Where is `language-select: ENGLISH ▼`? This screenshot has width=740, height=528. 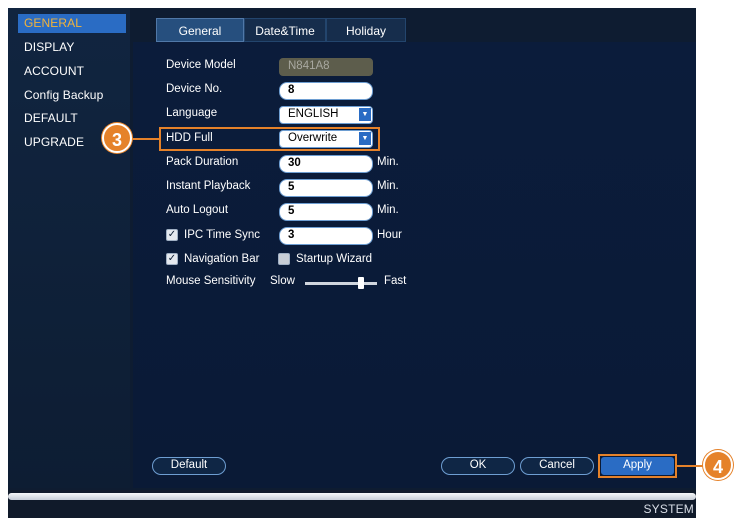 language-select: ENGLISH ▼ is located at coordinates (326, 115).